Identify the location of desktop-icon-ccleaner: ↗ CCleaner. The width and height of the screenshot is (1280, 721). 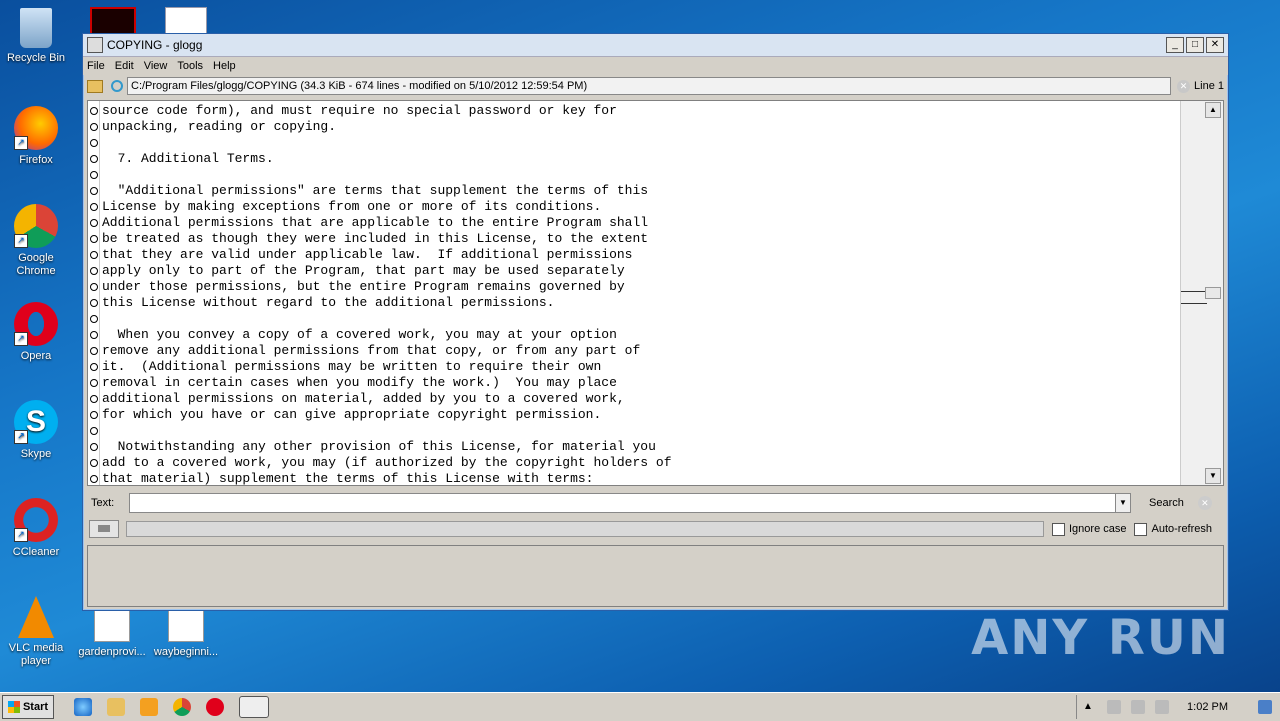
(36, 528).